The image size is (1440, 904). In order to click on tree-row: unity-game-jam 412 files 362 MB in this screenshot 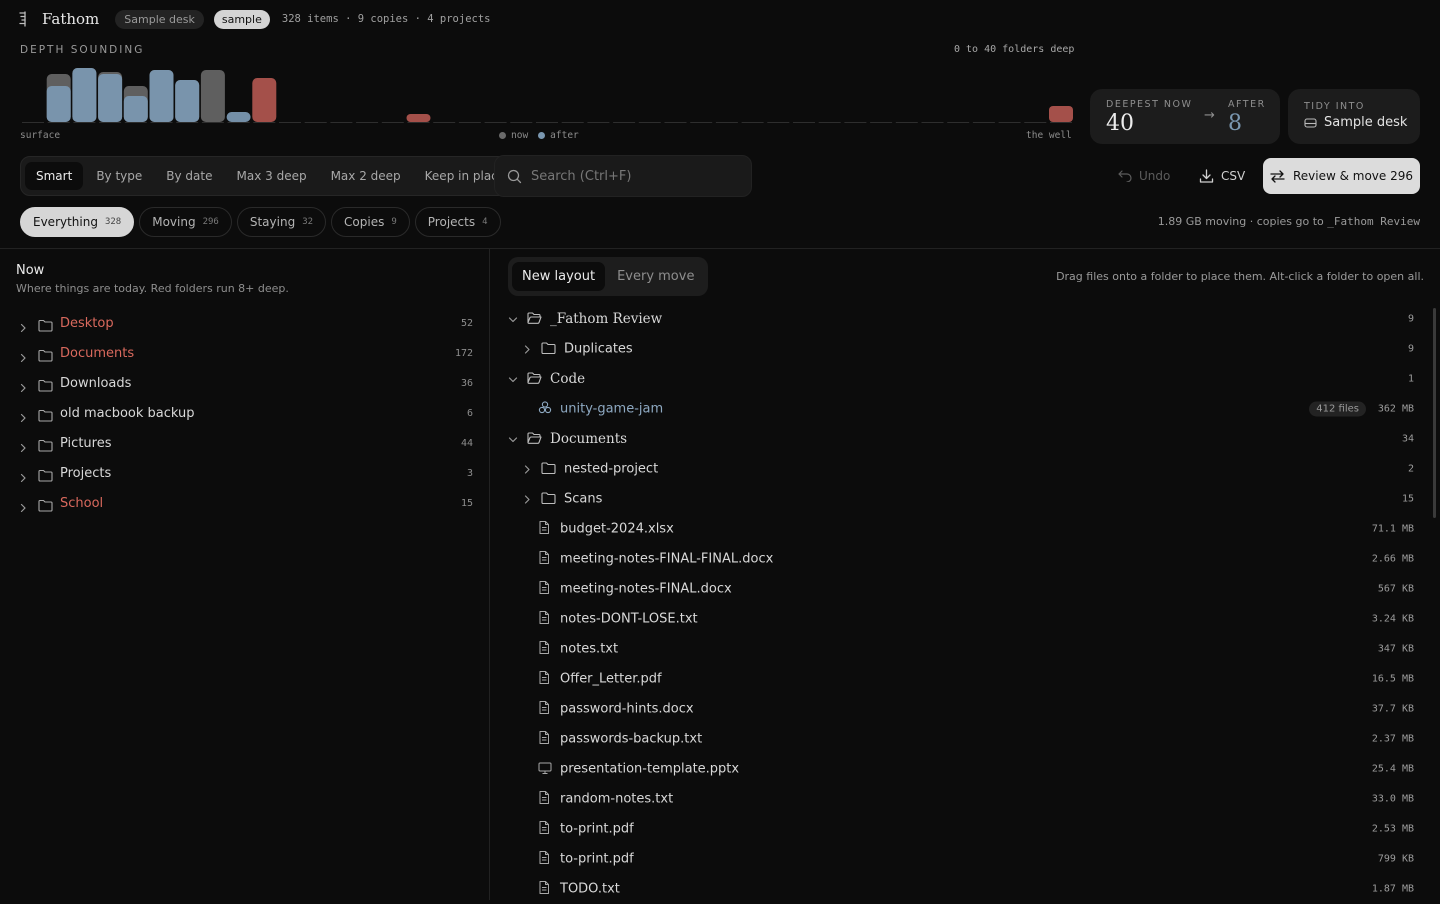, I will do `click(958, 409)`.